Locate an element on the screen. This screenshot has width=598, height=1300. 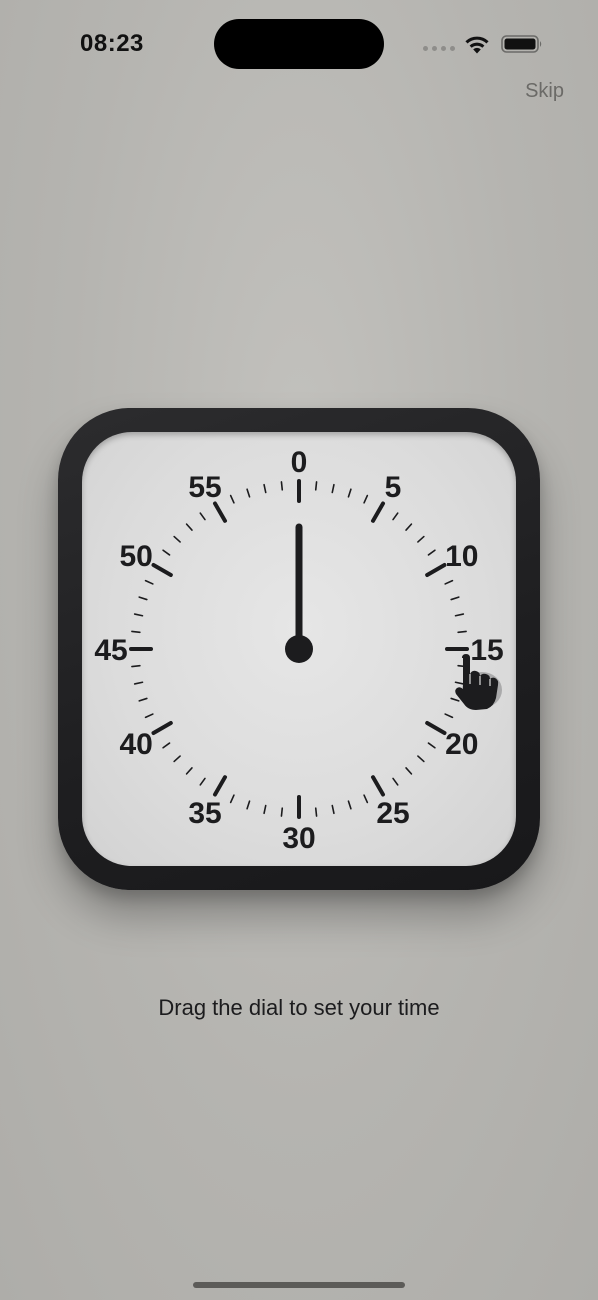
dial-label-40: 40 is located at coordinates (135, 744).